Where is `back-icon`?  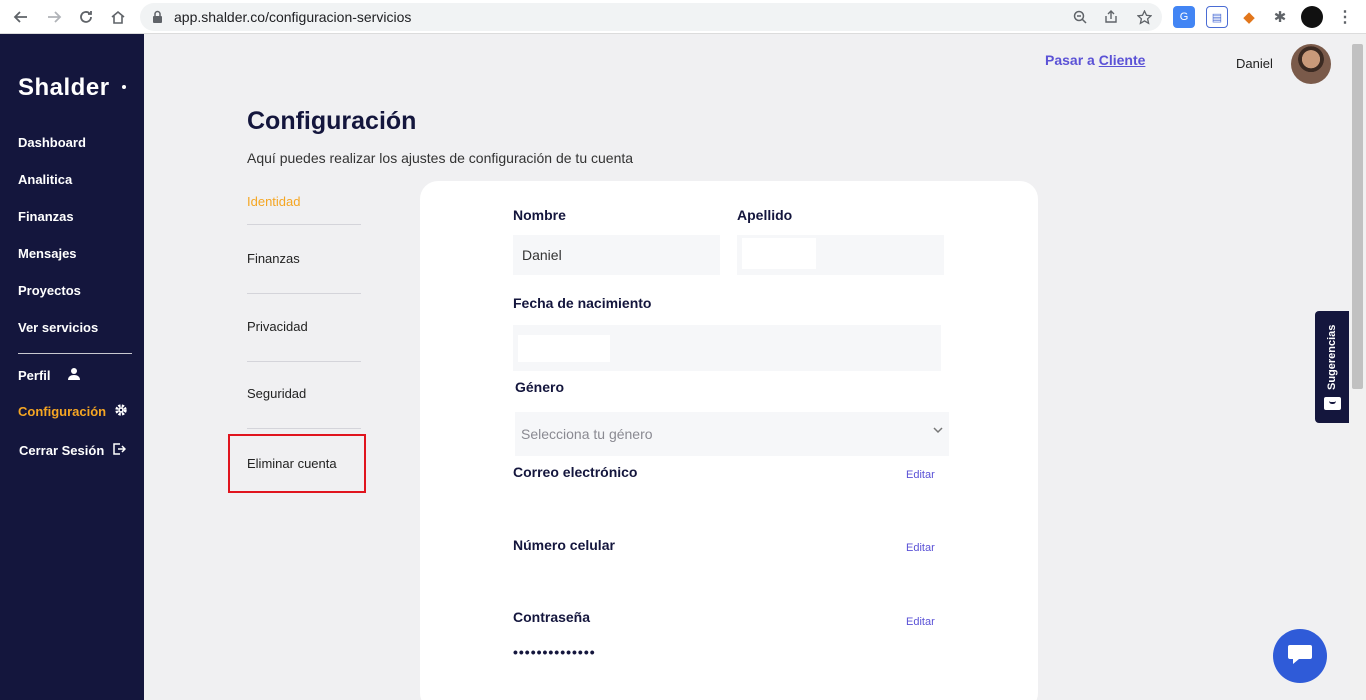 back-icon is located at coordinates (21, 17).